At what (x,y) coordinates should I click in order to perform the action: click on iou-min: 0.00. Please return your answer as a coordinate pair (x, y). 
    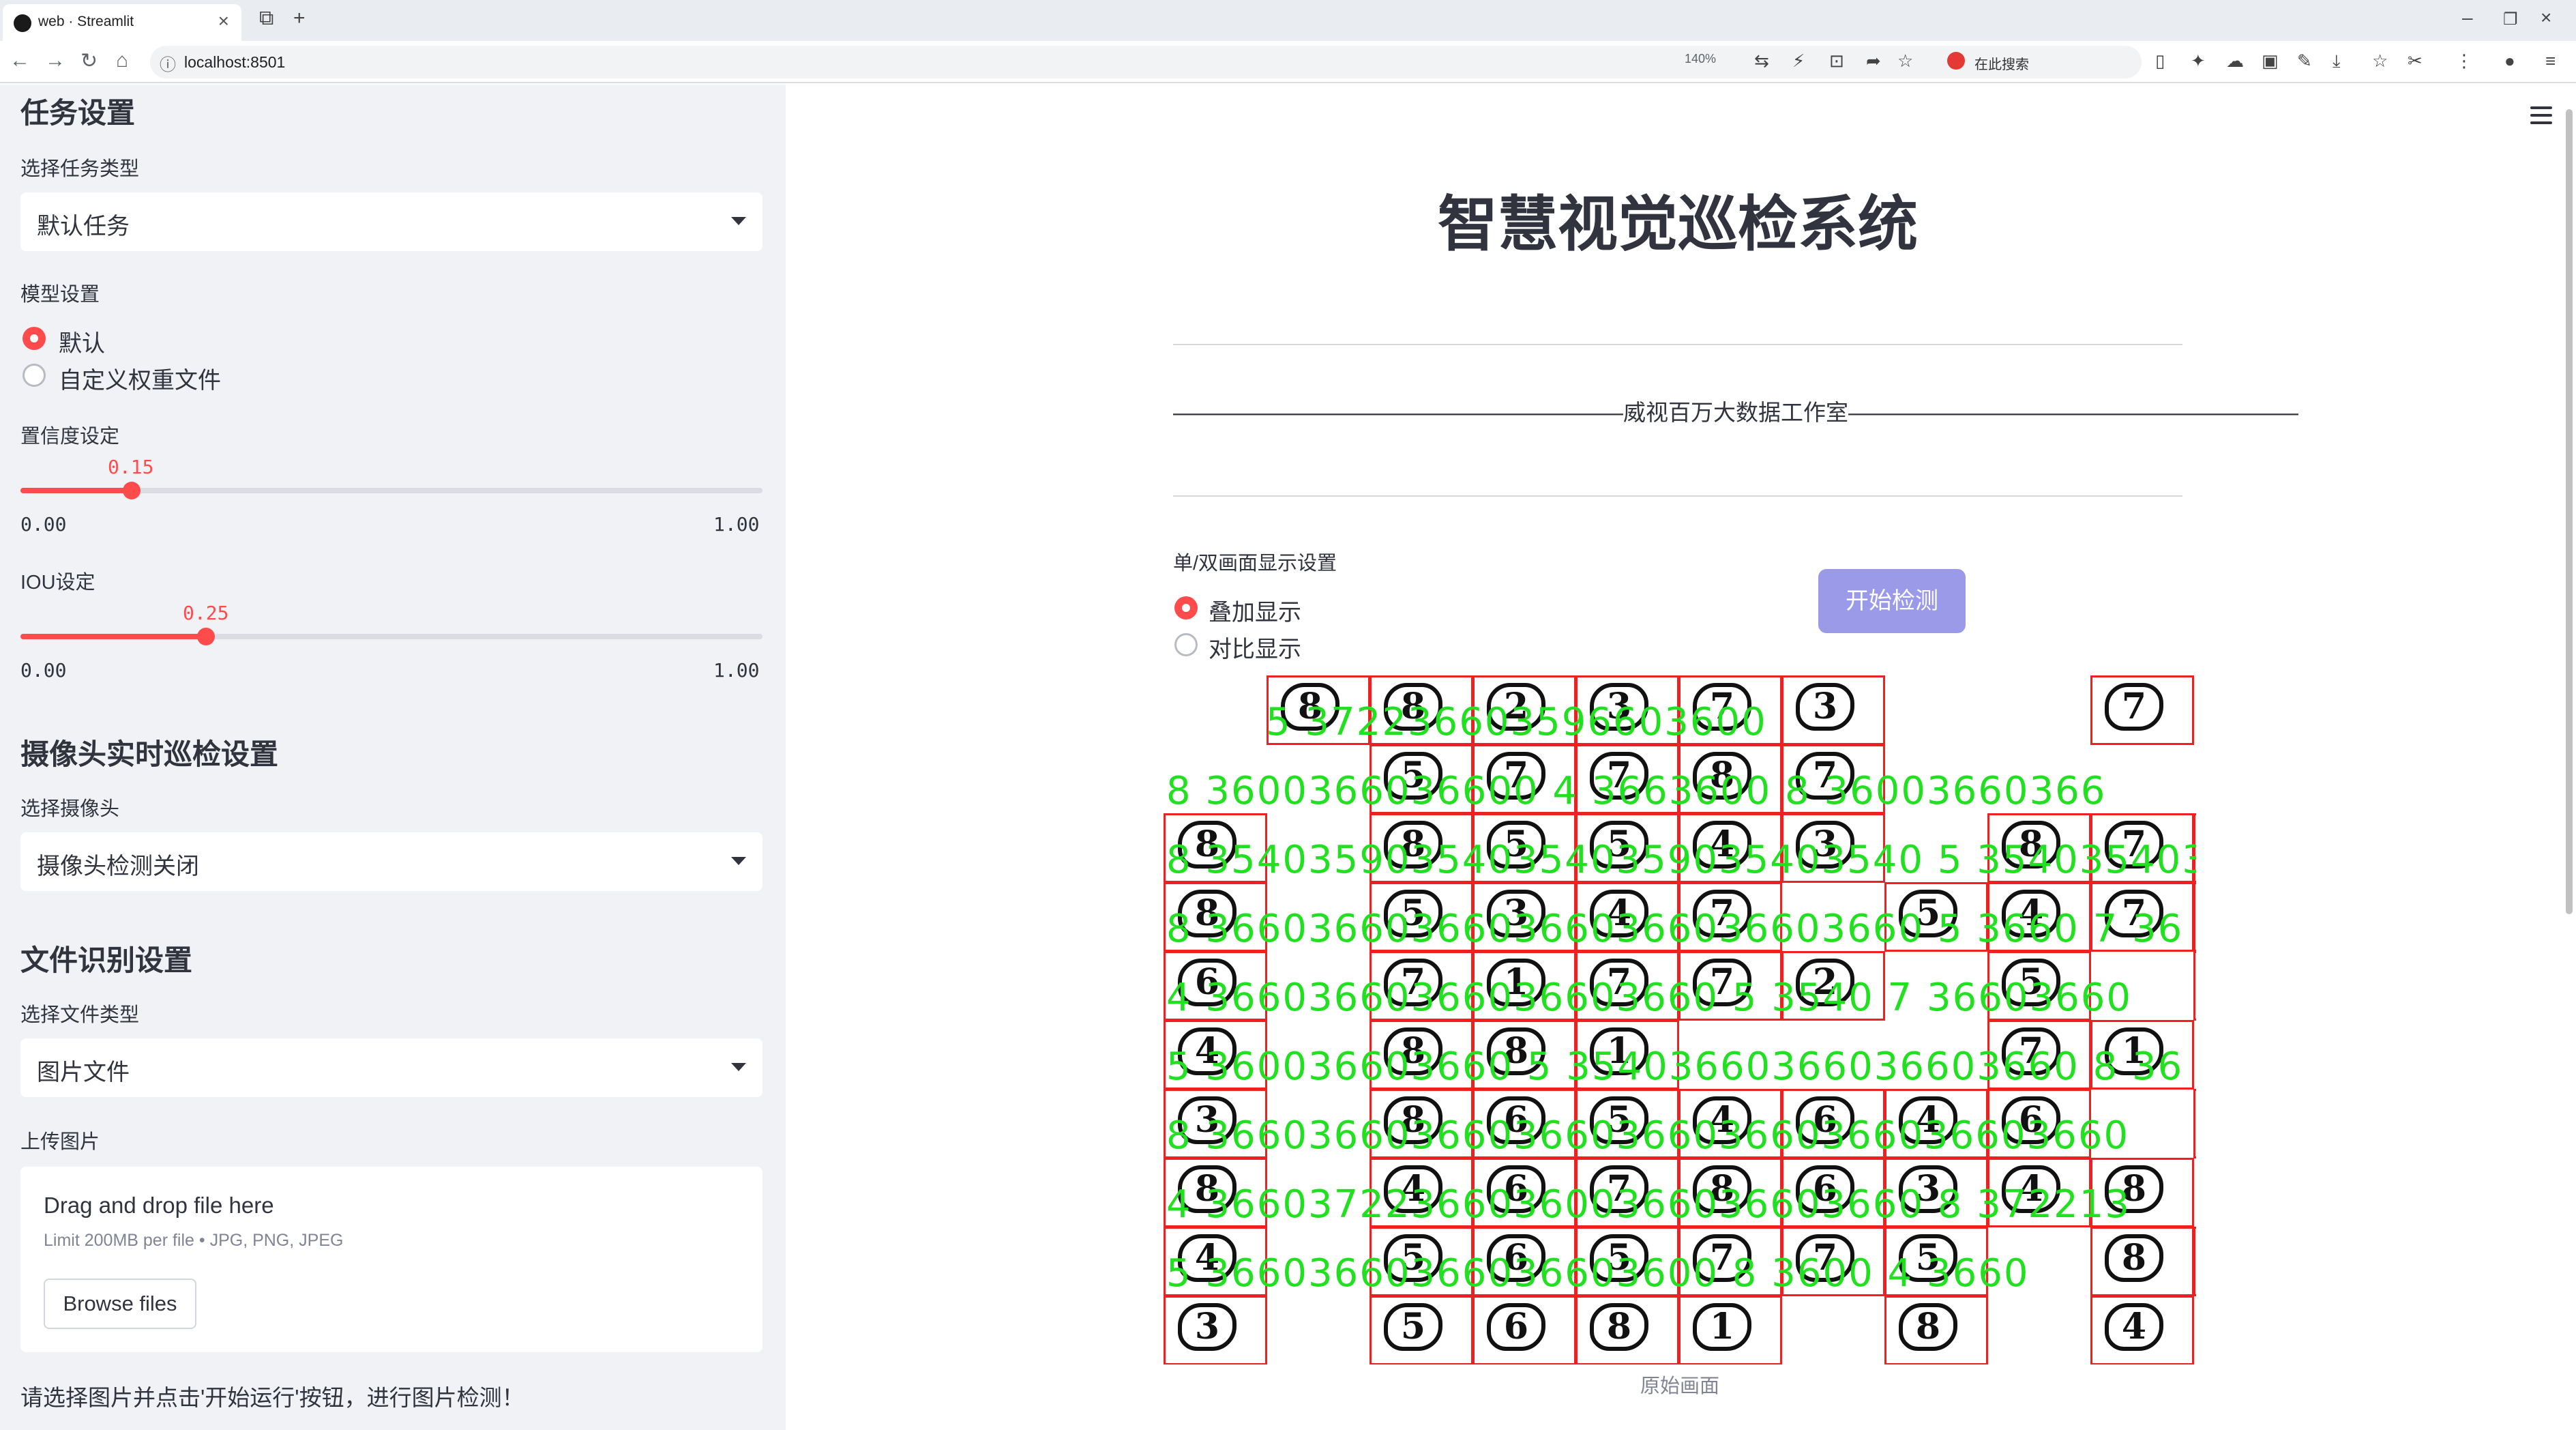
    Looking at the image, I should click on (43, 670).